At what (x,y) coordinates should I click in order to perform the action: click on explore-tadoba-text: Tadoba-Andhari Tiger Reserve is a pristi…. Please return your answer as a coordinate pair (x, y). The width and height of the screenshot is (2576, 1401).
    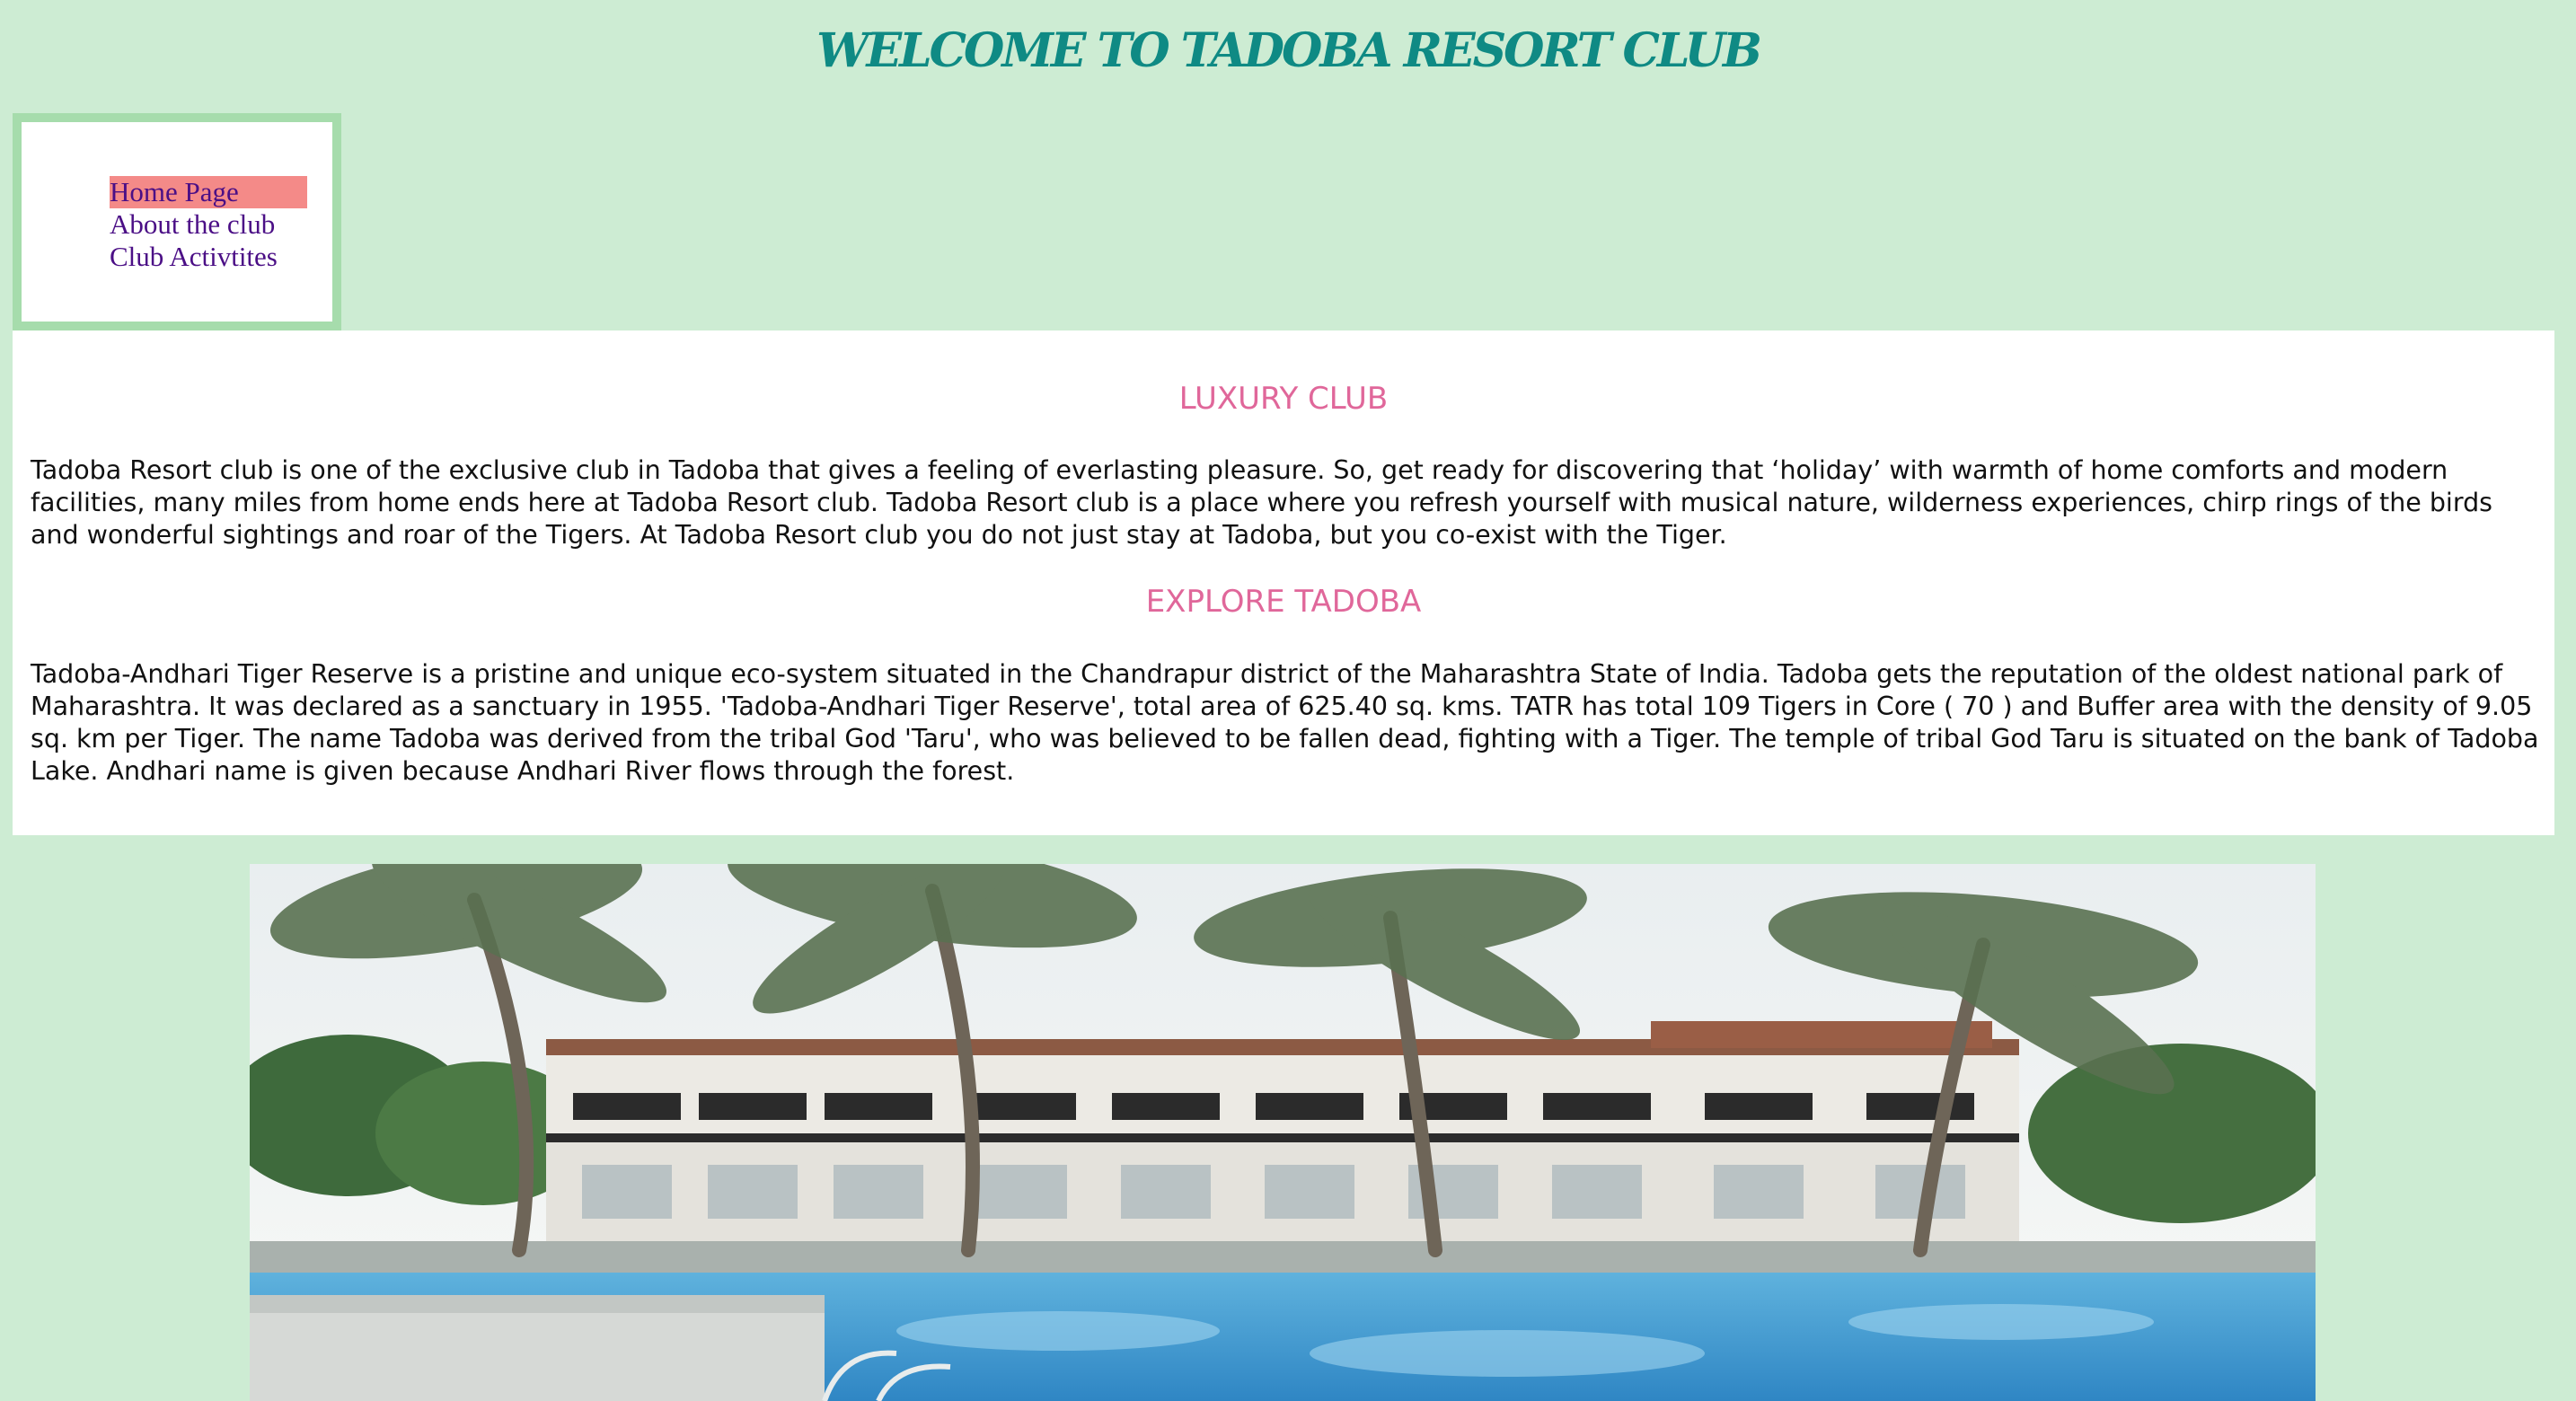
    Looking at the image, I should click on (1285, 722).